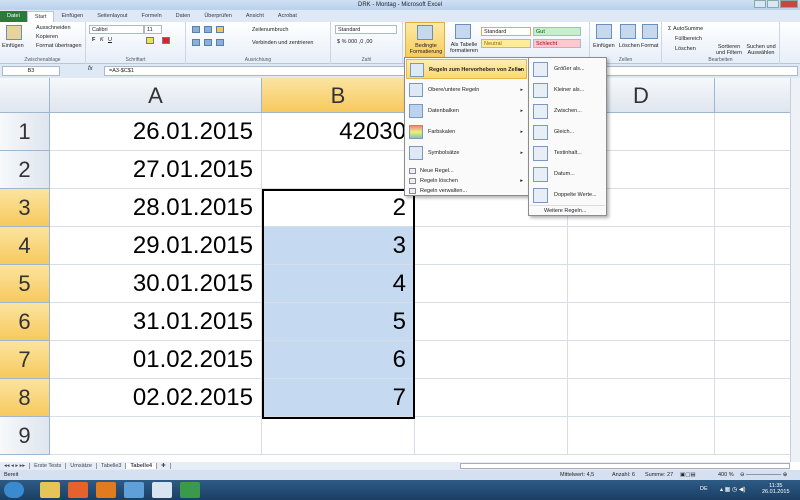 This screenshot has height=500, width=800. I want to click on tab-view: Ansicht, so click(255, 16).